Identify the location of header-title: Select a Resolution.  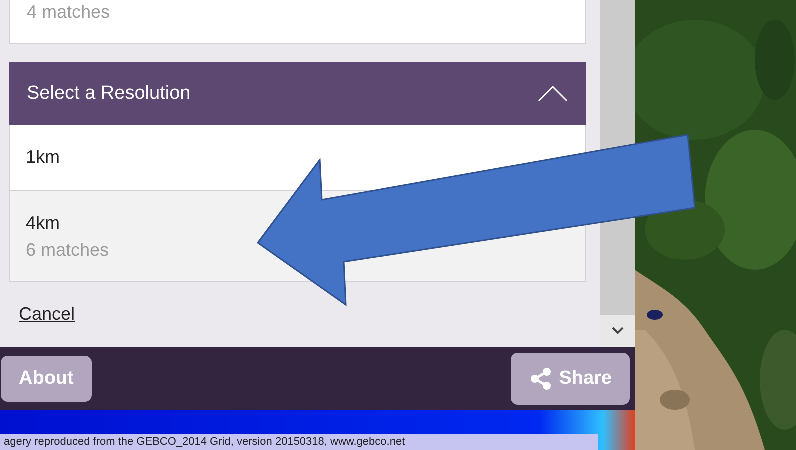
(109, 93).